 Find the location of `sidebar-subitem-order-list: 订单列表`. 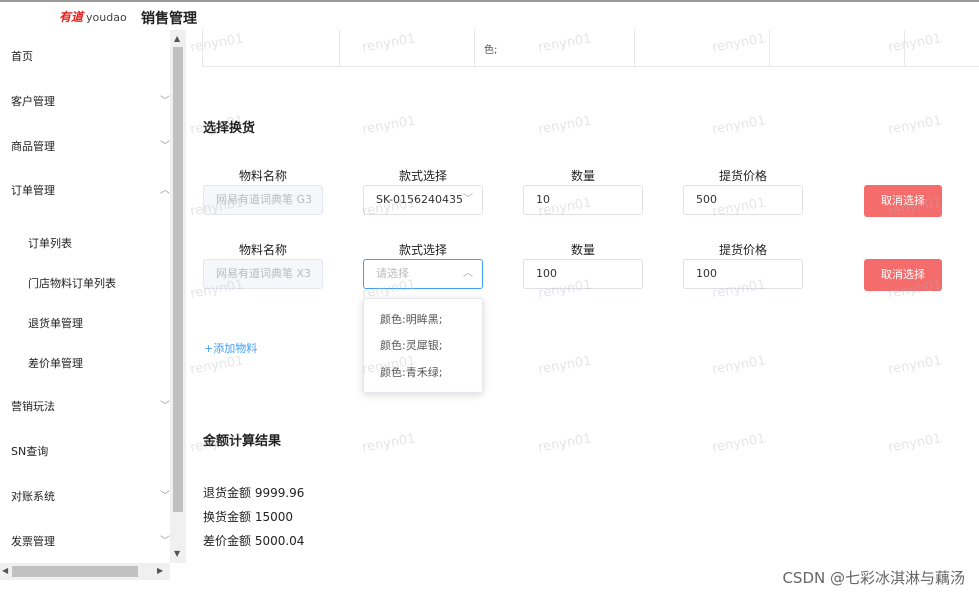

sidebar-subitem-order-list: 订单列表 is located at coordinates (50, 243).